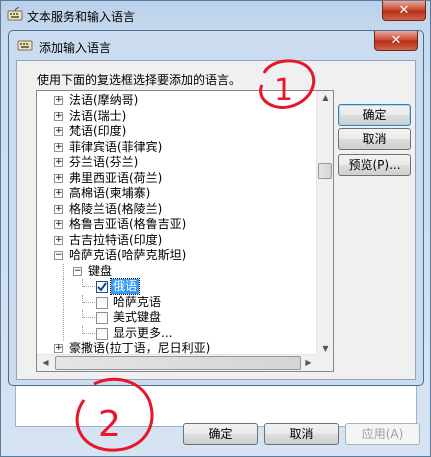  What do you see at coordinates (128, 255) in the screenshot?
I see `tree-item-label: 哈萨克语(哈萨克斯坦)` at bounding box center [128, 255].